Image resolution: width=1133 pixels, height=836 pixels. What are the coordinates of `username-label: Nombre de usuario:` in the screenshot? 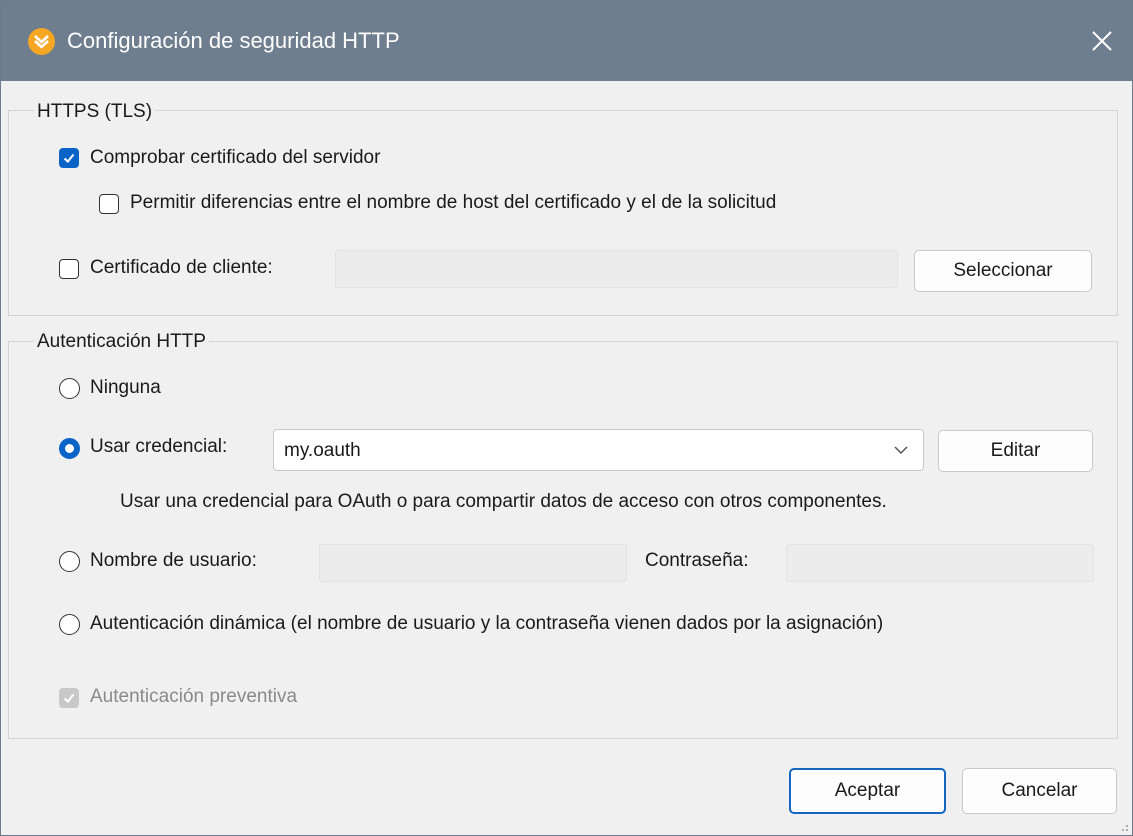 It's located at (173, 561).